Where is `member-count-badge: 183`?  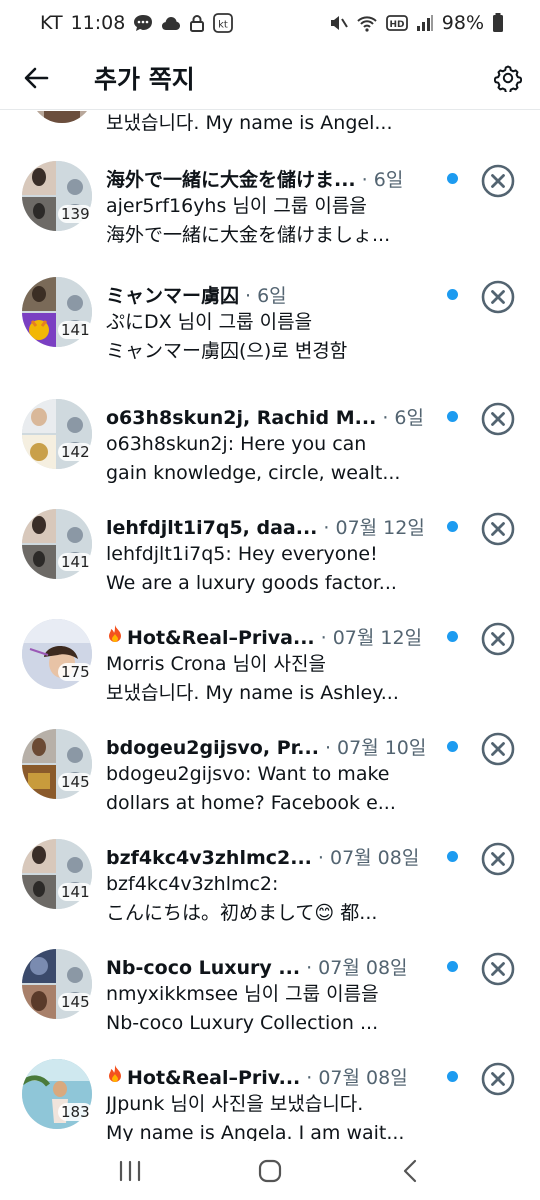 member-count-badge: 183 is located at coordinates (75, 1112).